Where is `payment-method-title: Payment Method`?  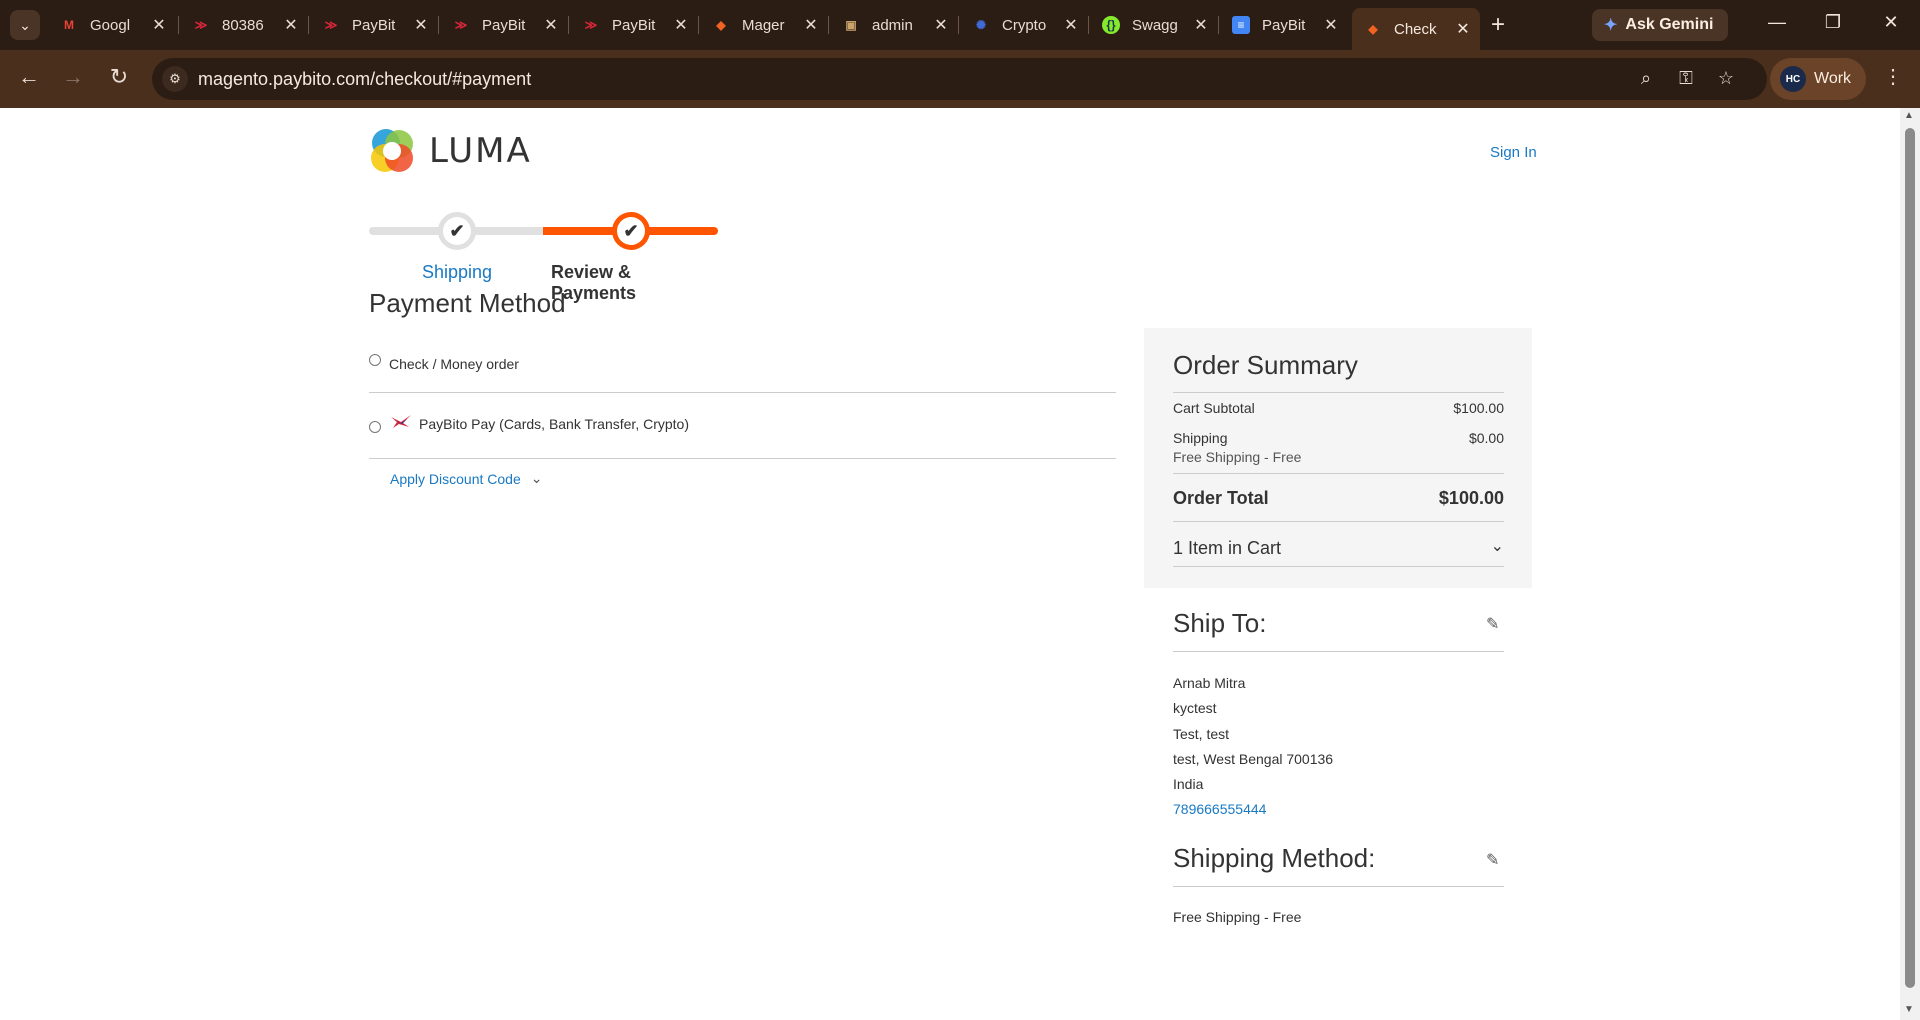 payment-method-title: Payment Method is located at coordinates (467, 303).